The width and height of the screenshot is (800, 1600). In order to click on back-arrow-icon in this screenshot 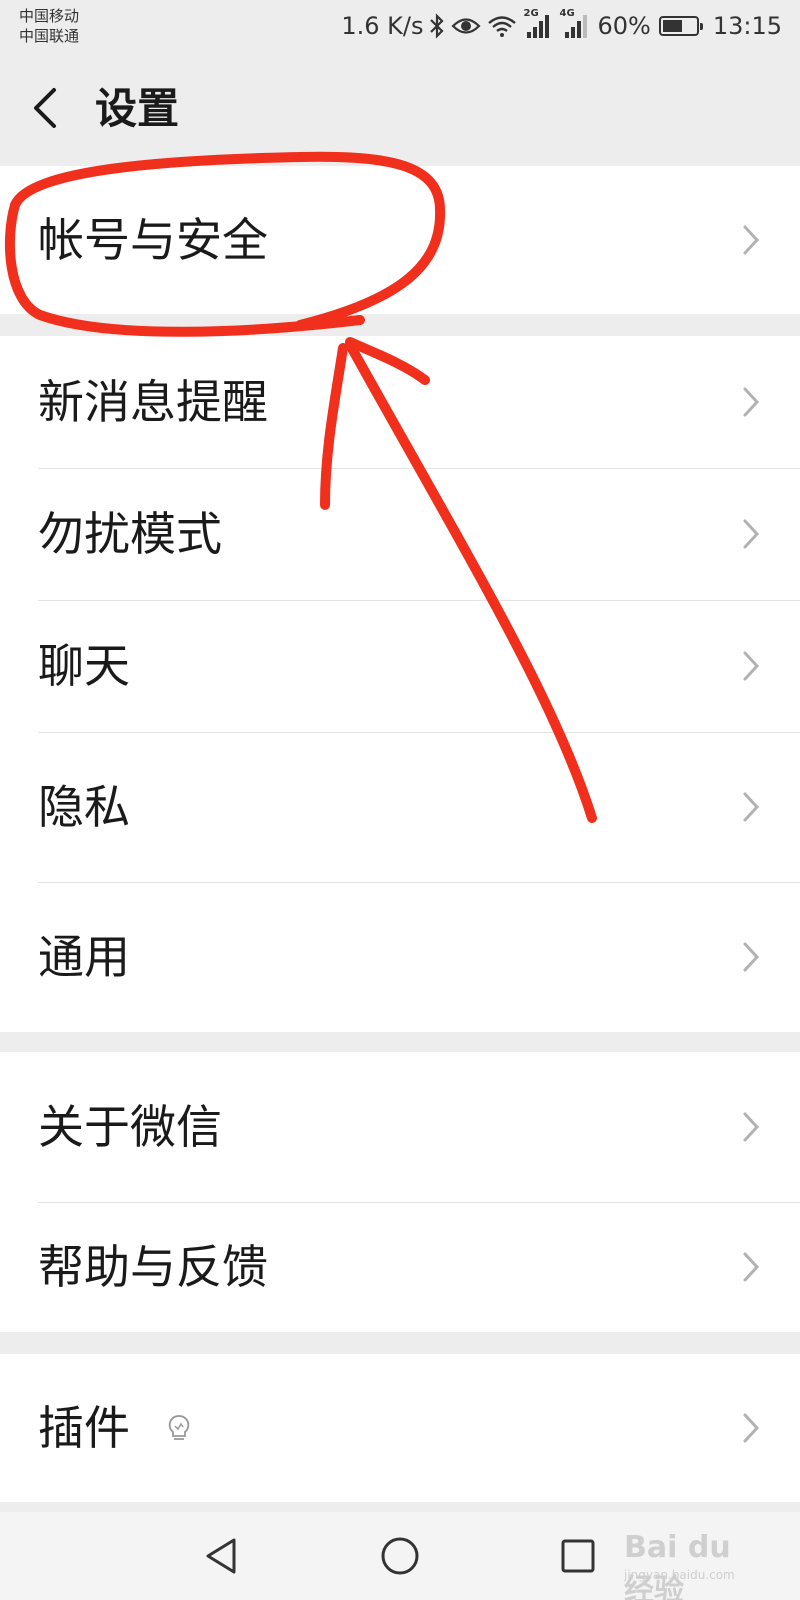, I will do `click(45, 108)`.